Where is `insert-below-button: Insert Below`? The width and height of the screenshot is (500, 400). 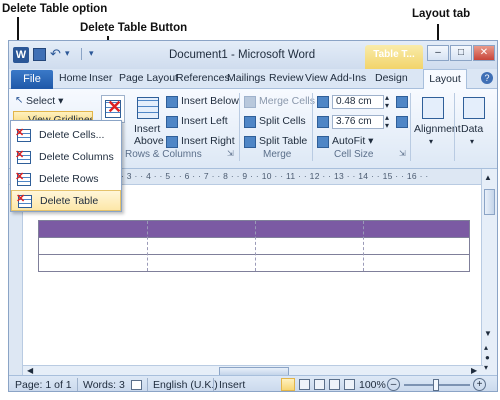
insert-below-button: Insert Below is located at coordinates (210, 101).